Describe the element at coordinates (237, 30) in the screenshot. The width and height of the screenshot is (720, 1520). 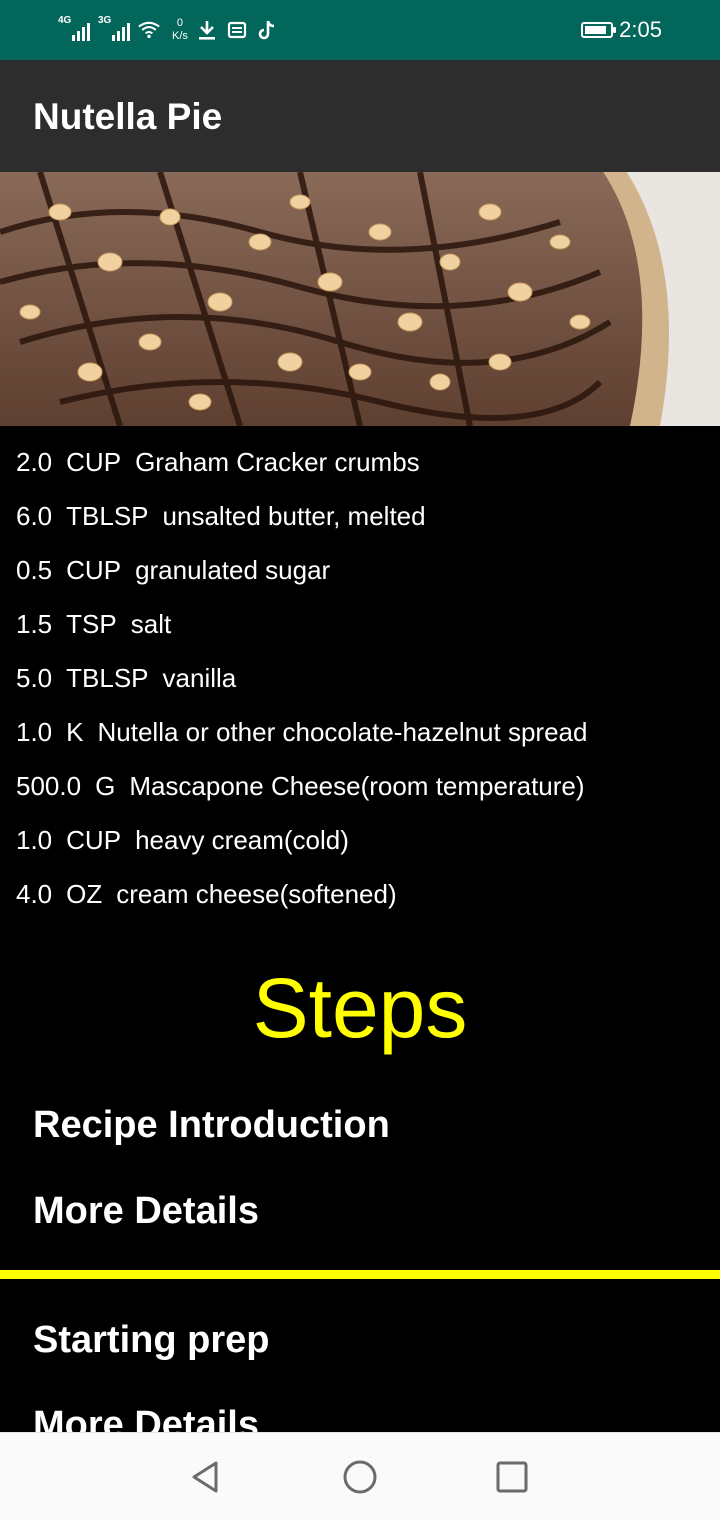
I see `sim-card-icon` at that location.